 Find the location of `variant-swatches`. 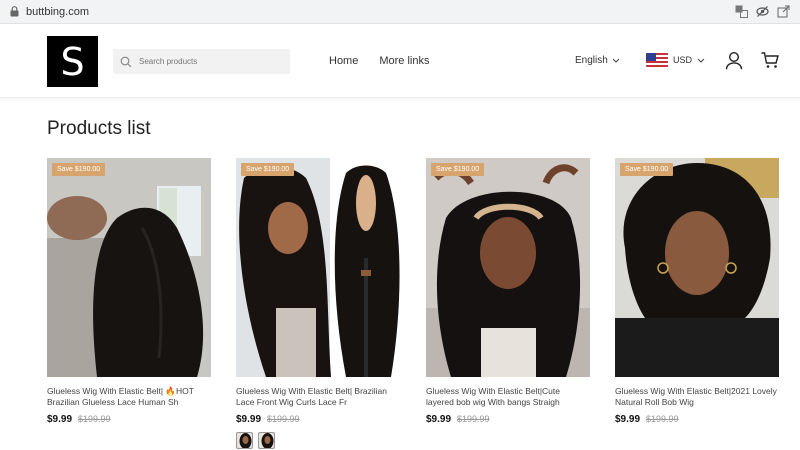

variant-swatches is located at coordinates (318, 440).